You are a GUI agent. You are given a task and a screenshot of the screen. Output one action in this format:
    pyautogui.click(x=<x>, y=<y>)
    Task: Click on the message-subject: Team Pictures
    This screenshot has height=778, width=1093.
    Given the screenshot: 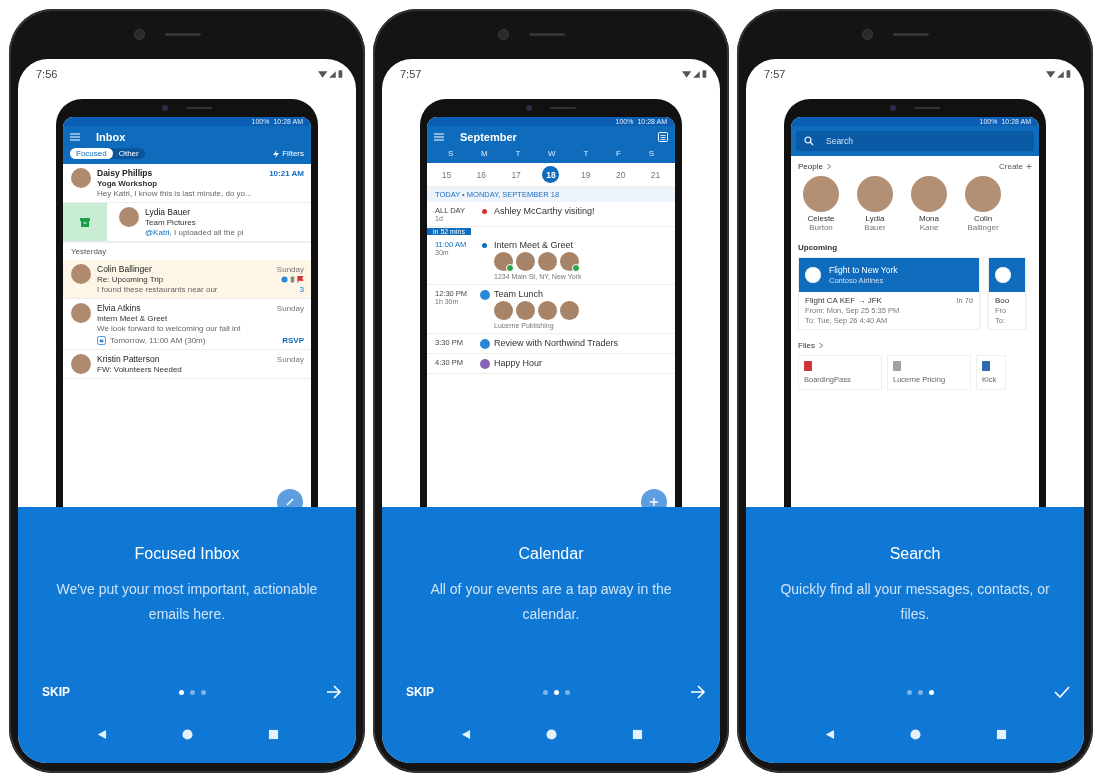 What is the action you would take?
    pyautogui.click(x=170, y=222)
    